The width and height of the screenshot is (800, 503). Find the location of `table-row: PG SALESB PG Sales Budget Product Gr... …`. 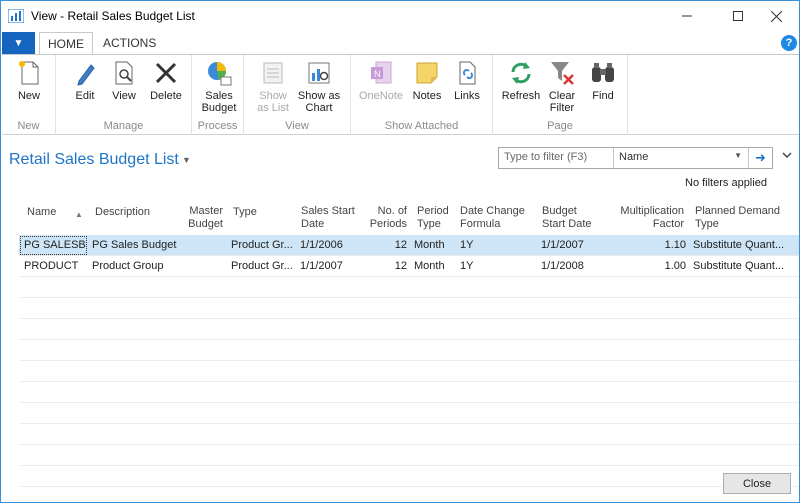

table-row: PG SALESB PG Sales Budget Product Gr... … is located at coordinates (409, 245).